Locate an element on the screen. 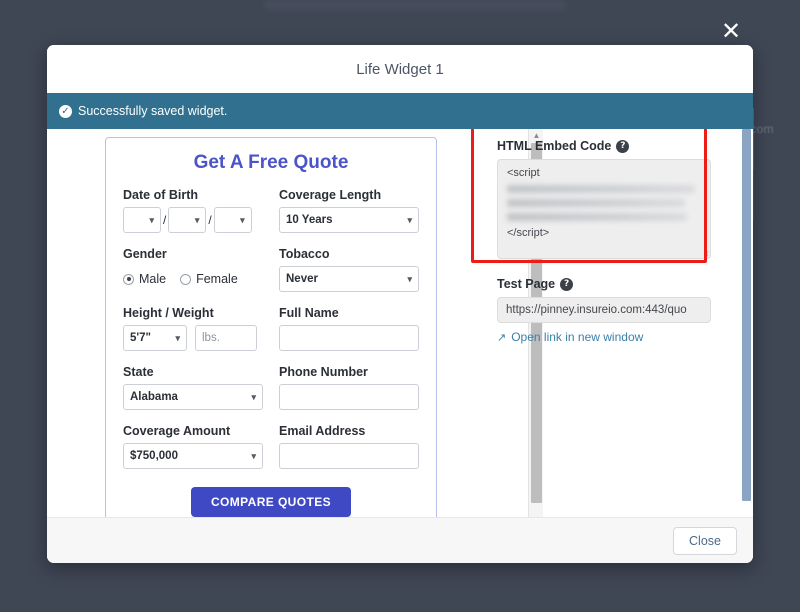  form-row-2: Gender Male Female Tobacco Never ▾ is located at coordinates (271, 275).